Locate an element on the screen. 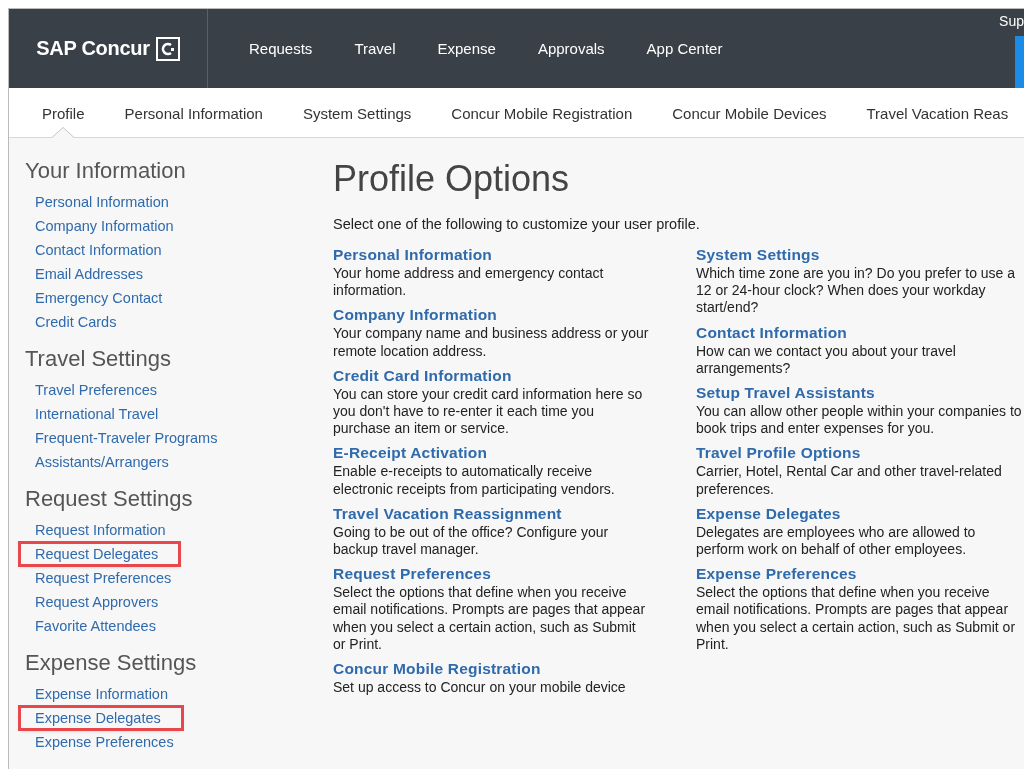 The image size is (1024, 769). sidebar-heading: Your Information is located at coordinates (106, 171).